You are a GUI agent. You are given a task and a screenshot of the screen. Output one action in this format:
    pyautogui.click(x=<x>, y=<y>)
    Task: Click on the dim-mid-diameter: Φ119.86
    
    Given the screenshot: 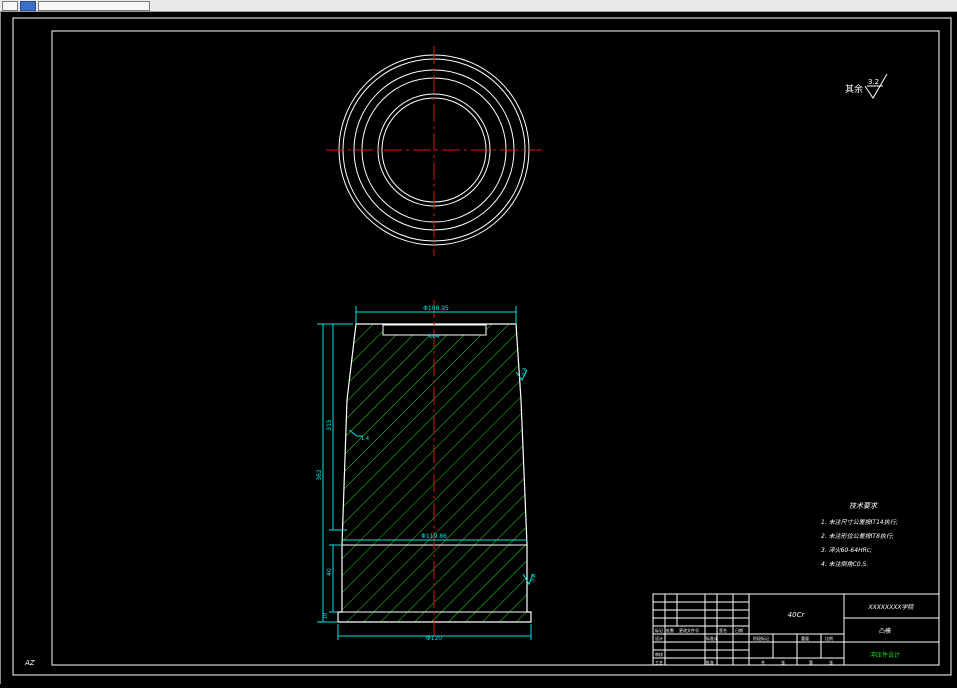 What is the action you would take?
    pyautogui.click(x=434, y=536)
    